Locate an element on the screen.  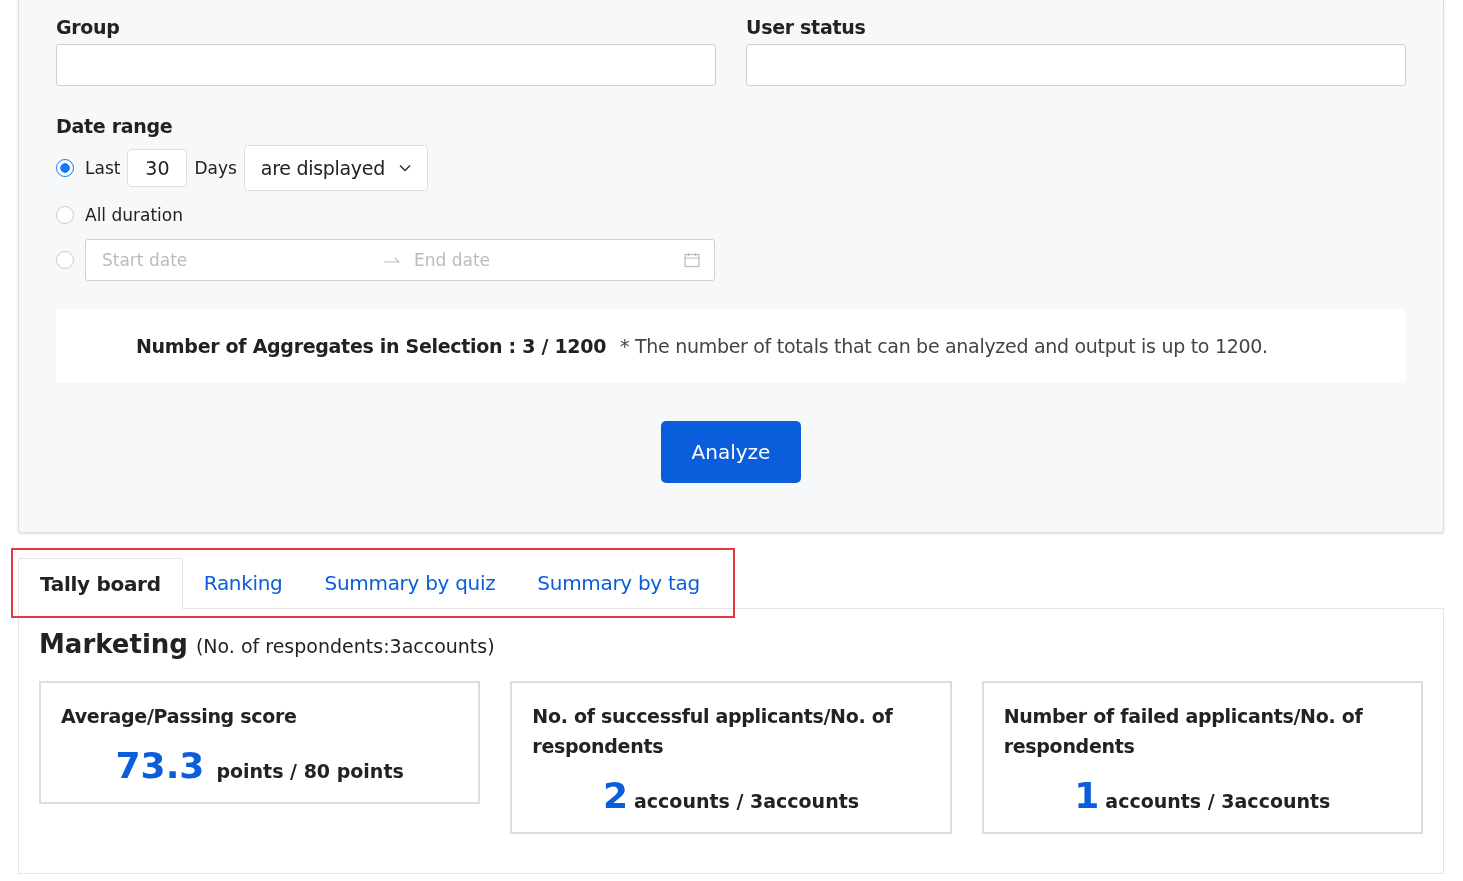
section-title: Marketing is located at coordinates (113, 644).